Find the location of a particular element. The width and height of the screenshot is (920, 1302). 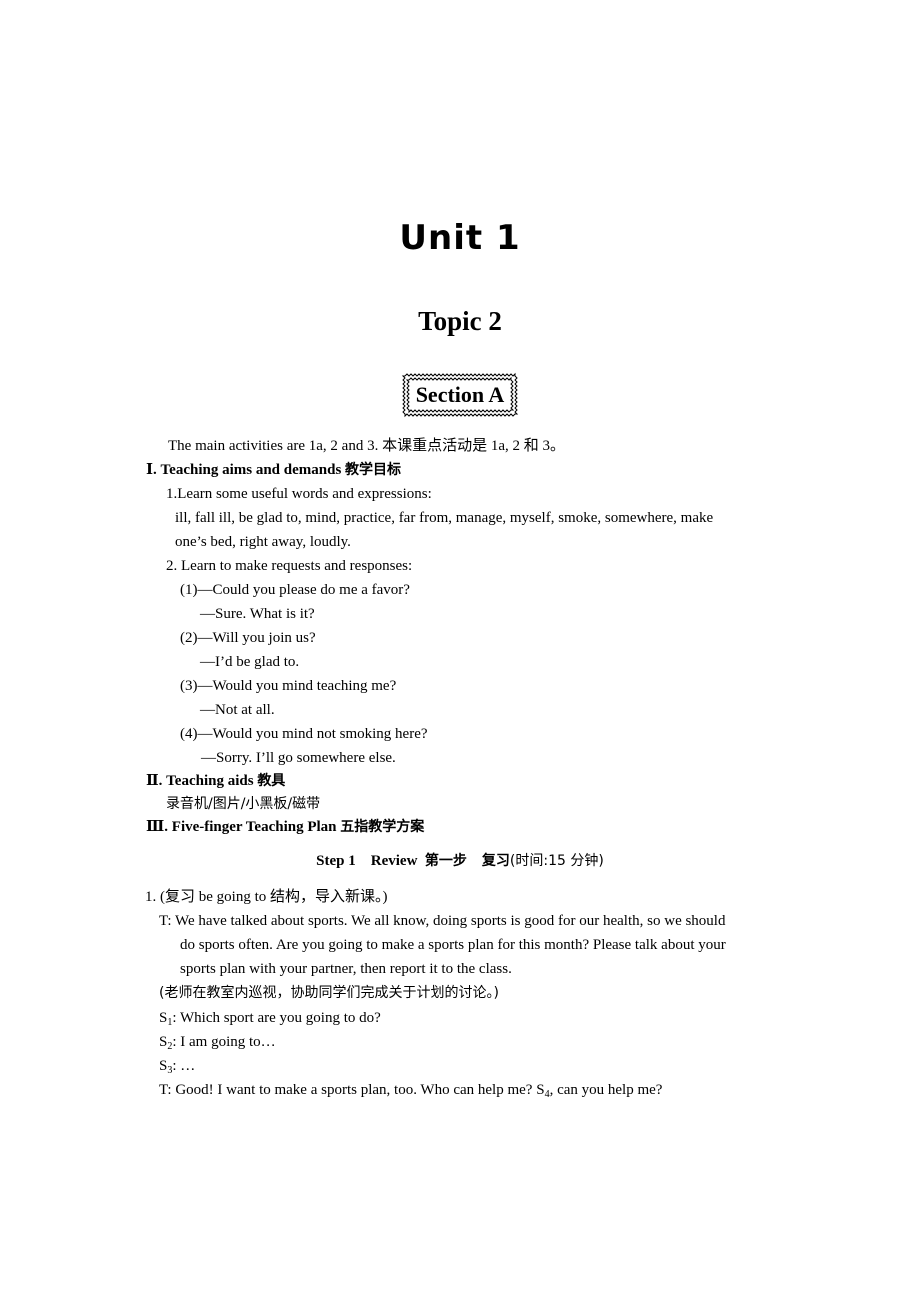

part1-heading: Ⅰ. Teaching aims and demands 教学目标 is located at coordinates (273, 470).